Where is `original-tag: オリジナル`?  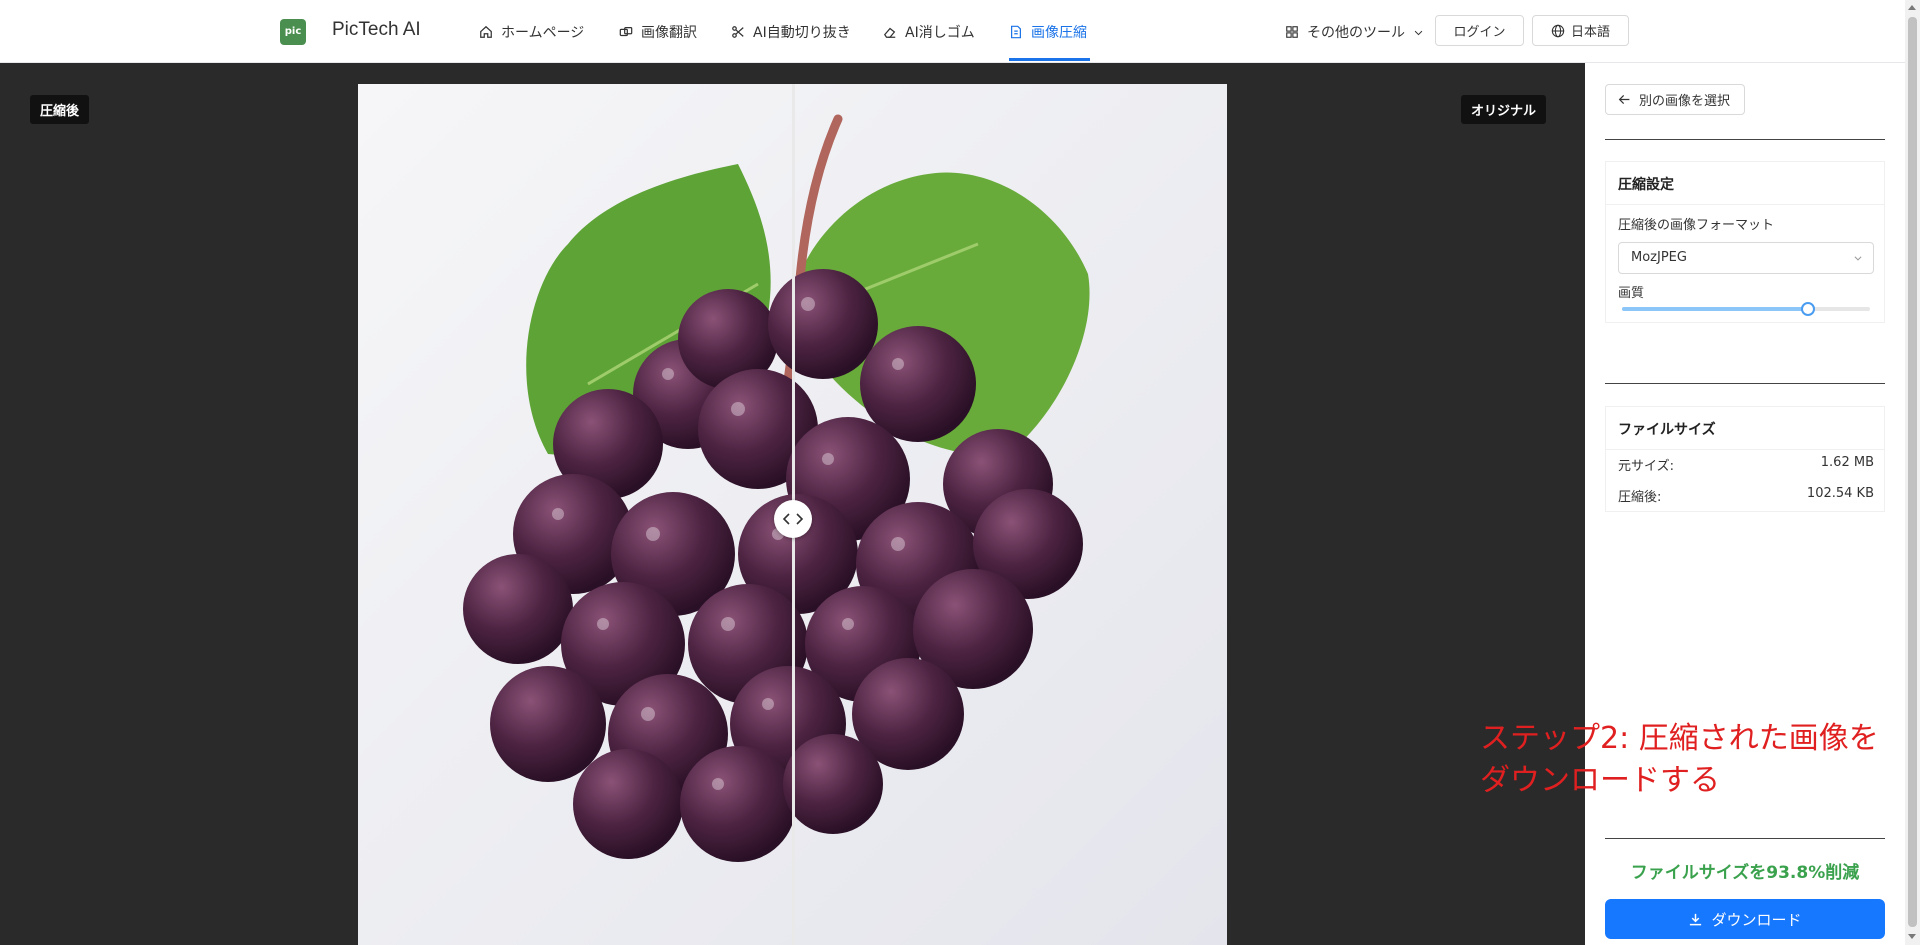
original-tag: オリジナル is located at coordinates (1504, 109).